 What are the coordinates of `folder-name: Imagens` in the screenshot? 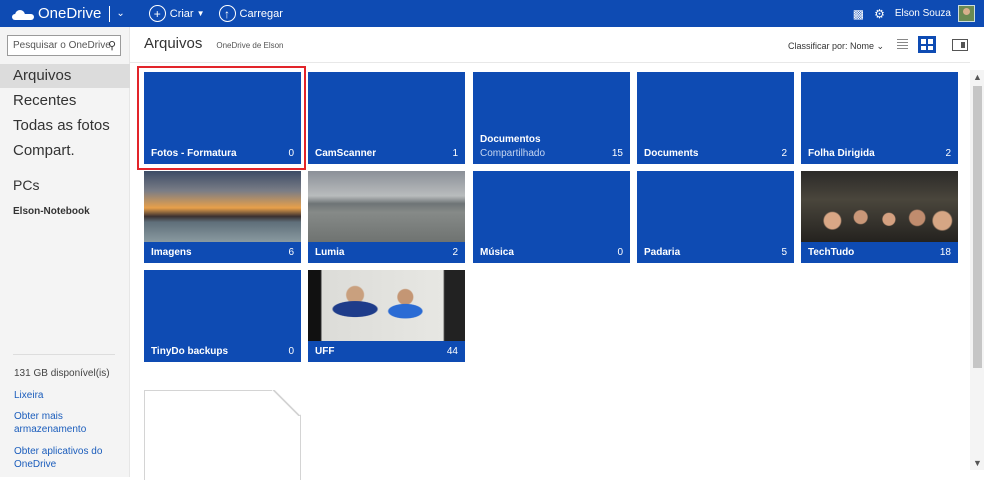 It's located at (171, 252).